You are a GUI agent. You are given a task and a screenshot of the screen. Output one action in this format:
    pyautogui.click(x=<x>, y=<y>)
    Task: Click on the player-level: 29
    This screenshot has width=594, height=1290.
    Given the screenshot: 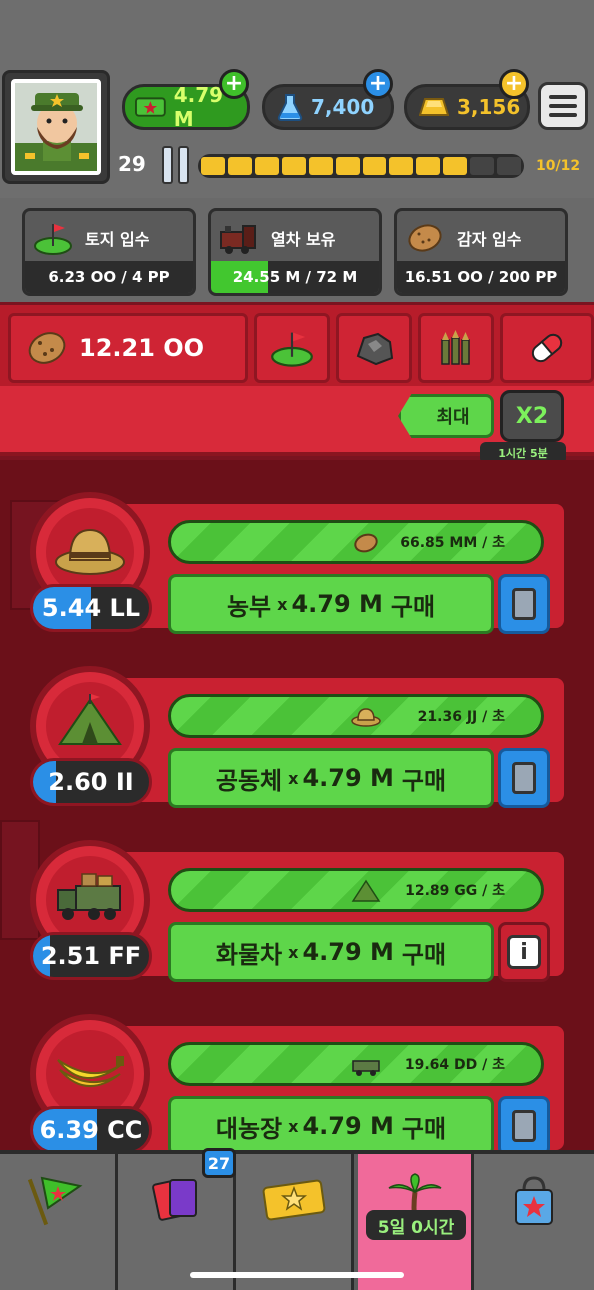 What is the action you would take?
    pyautogui.click(x=132, y=164)
    